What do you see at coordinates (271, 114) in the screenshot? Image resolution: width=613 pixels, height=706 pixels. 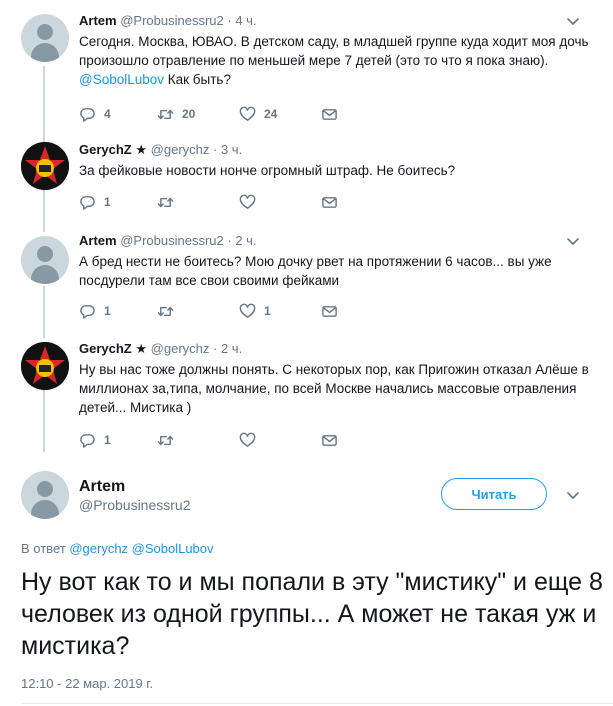 I see `like-count: 24` at bounding box center [271, 114].